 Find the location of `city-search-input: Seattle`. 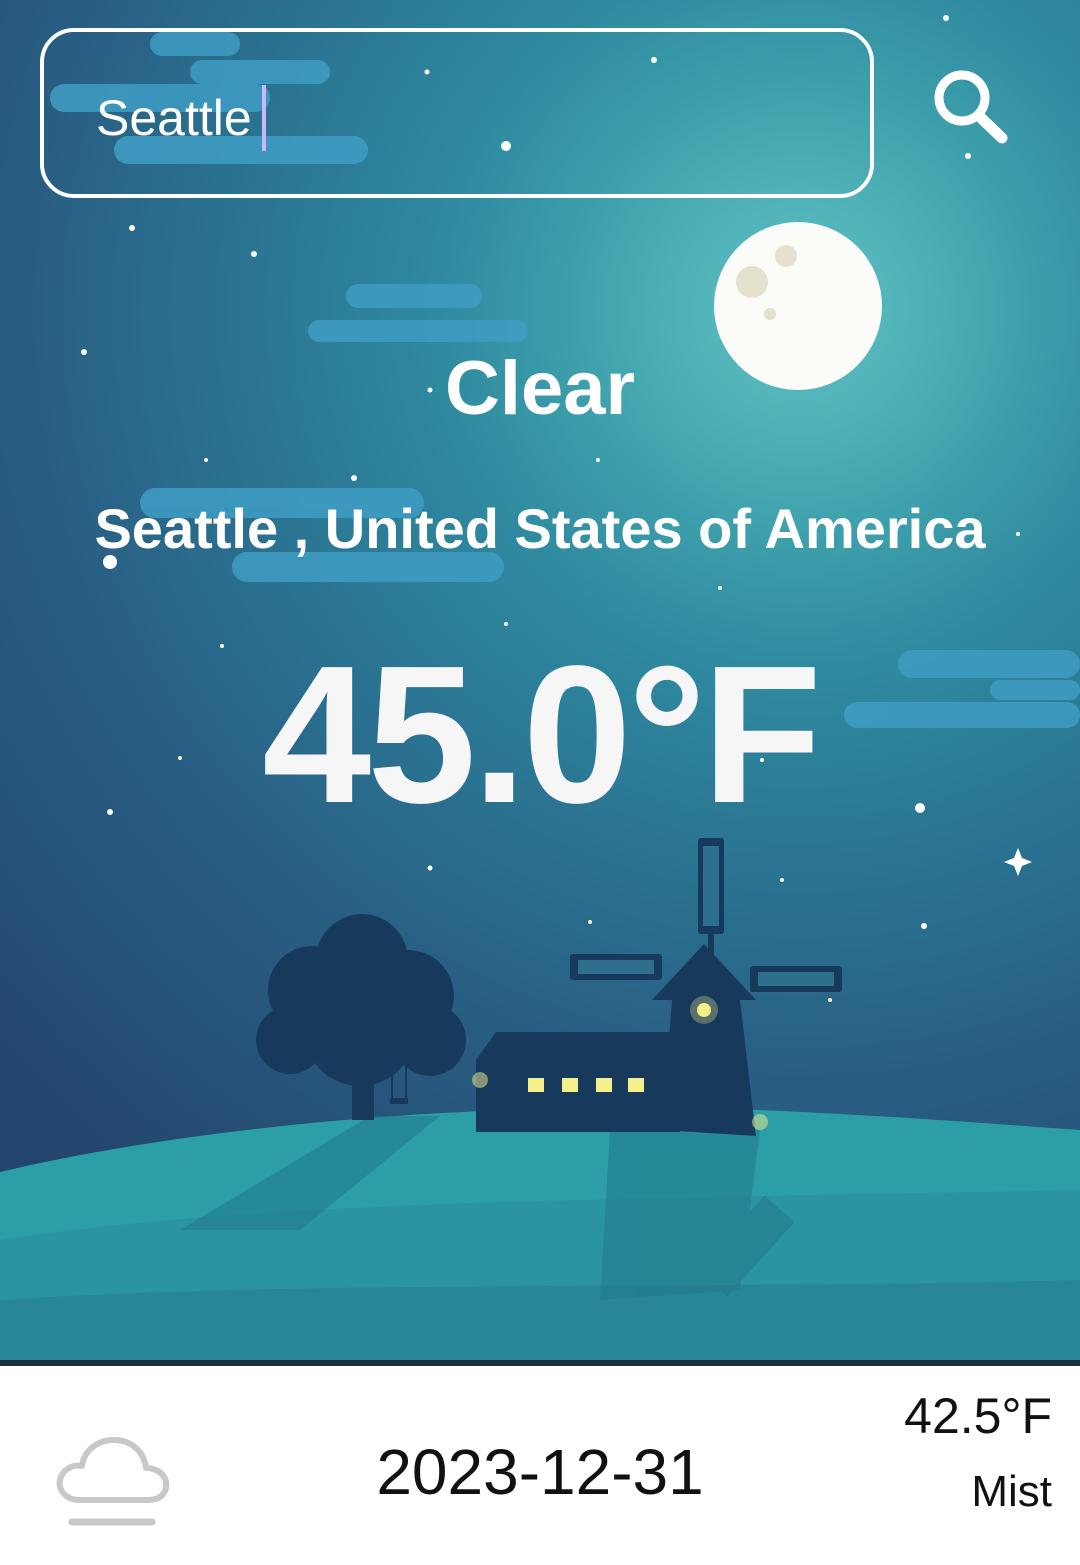

city-search-input: Seattle is located at coordinates (457, 113).